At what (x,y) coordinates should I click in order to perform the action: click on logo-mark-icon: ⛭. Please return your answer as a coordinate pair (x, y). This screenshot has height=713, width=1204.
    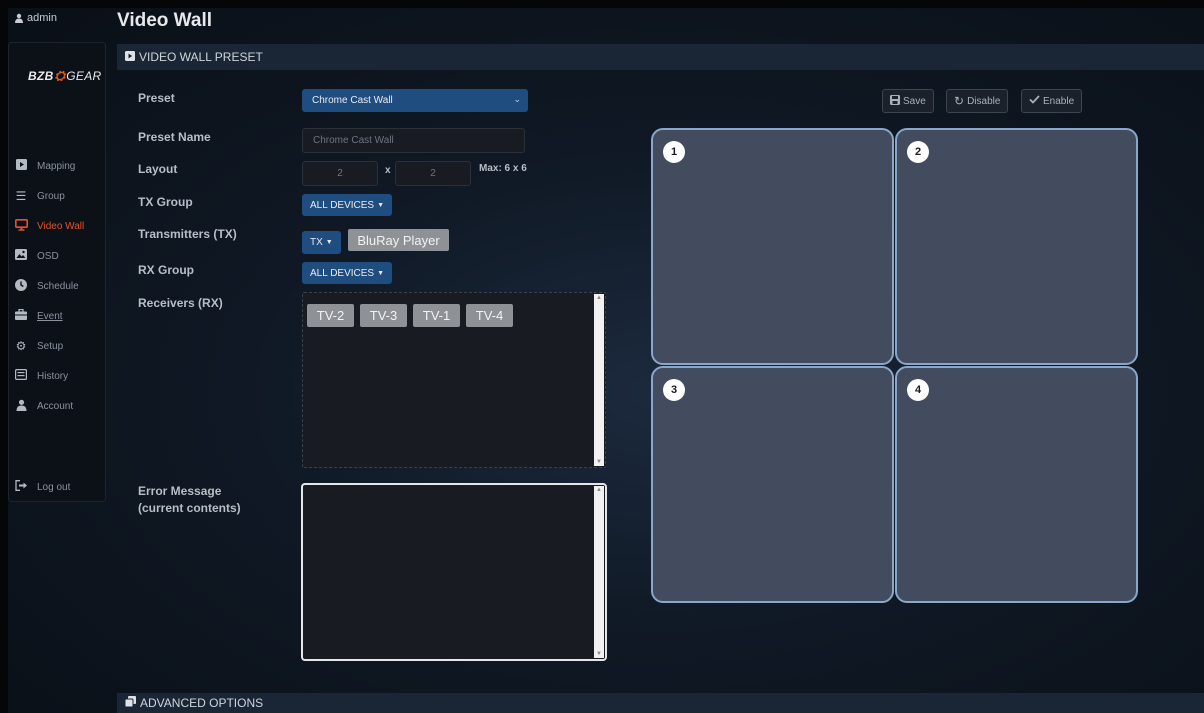
    Looking at the image, I should click on (60, 75).